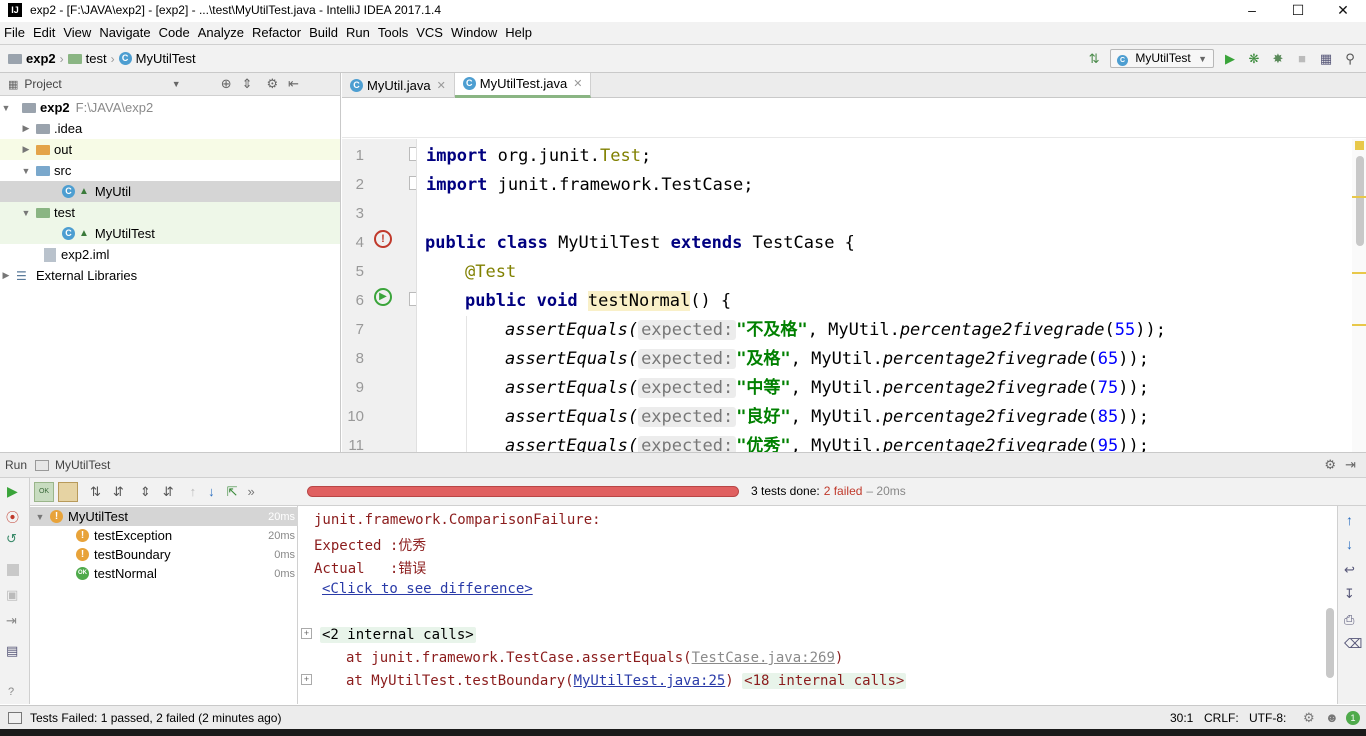 Image resolution: width=1366 pixels, height=736 pixels. What do you see at coordinates (13, 570) in the screenshot?
I see `stop-icon` at bounding box center [13, 570].